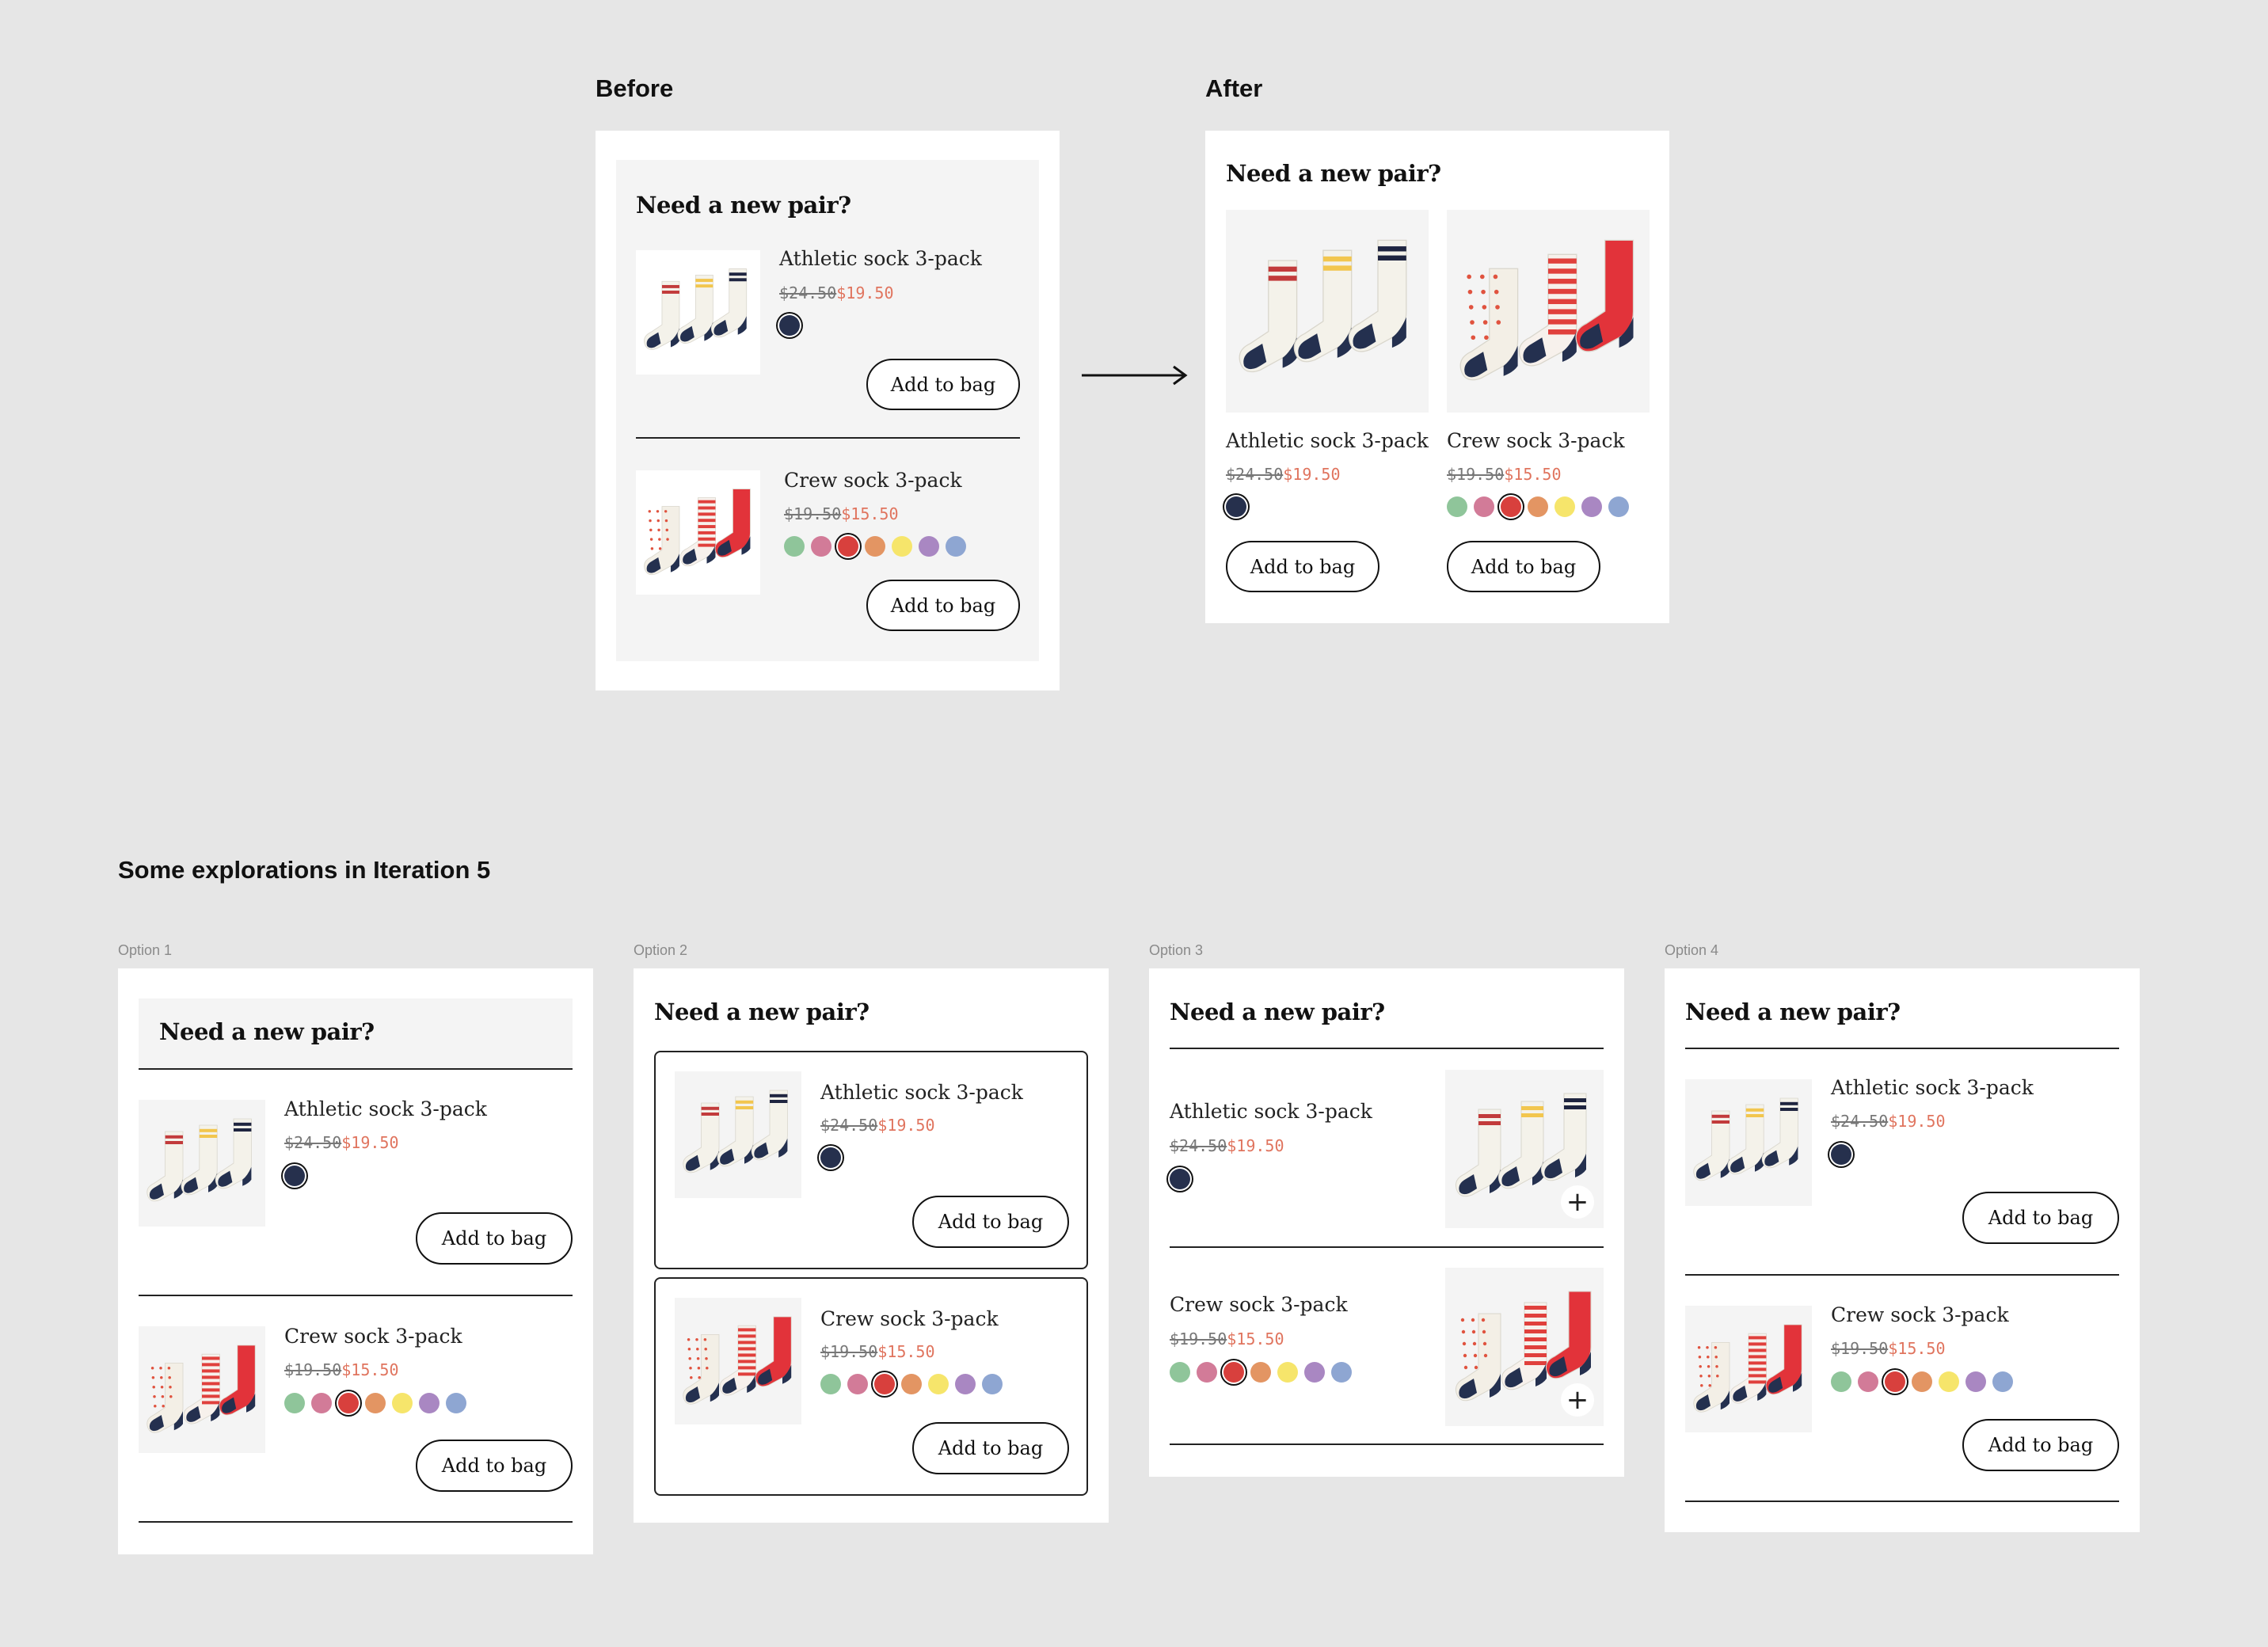  What do you see at coordinates (1917, 1121) in the screenshot?
I see `sale-price: $19.50` at bounding box center [1917, 1121].